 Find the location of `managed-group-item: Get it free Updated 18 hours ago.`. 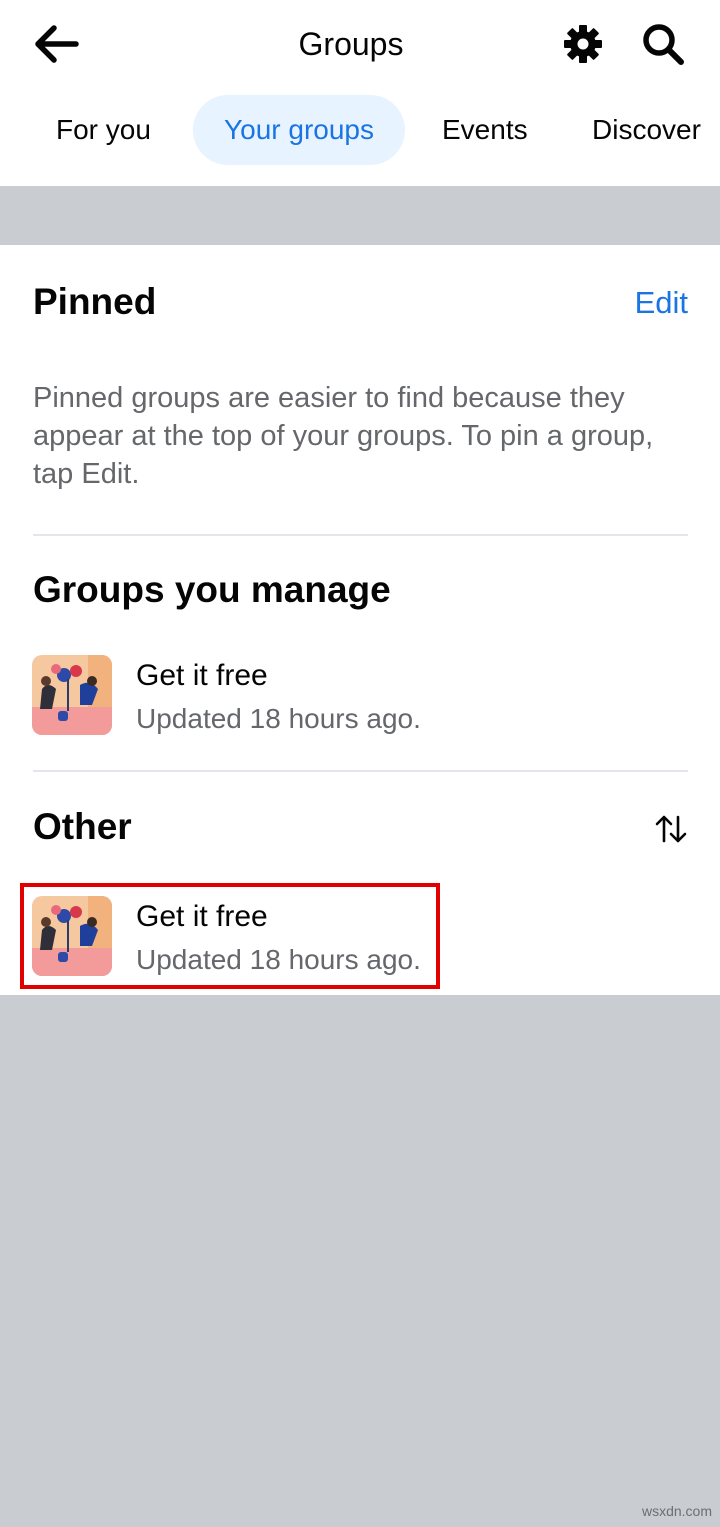

managed-group-item: Get it free Updated 18 hours ago. is located at coordinates (252, 697).